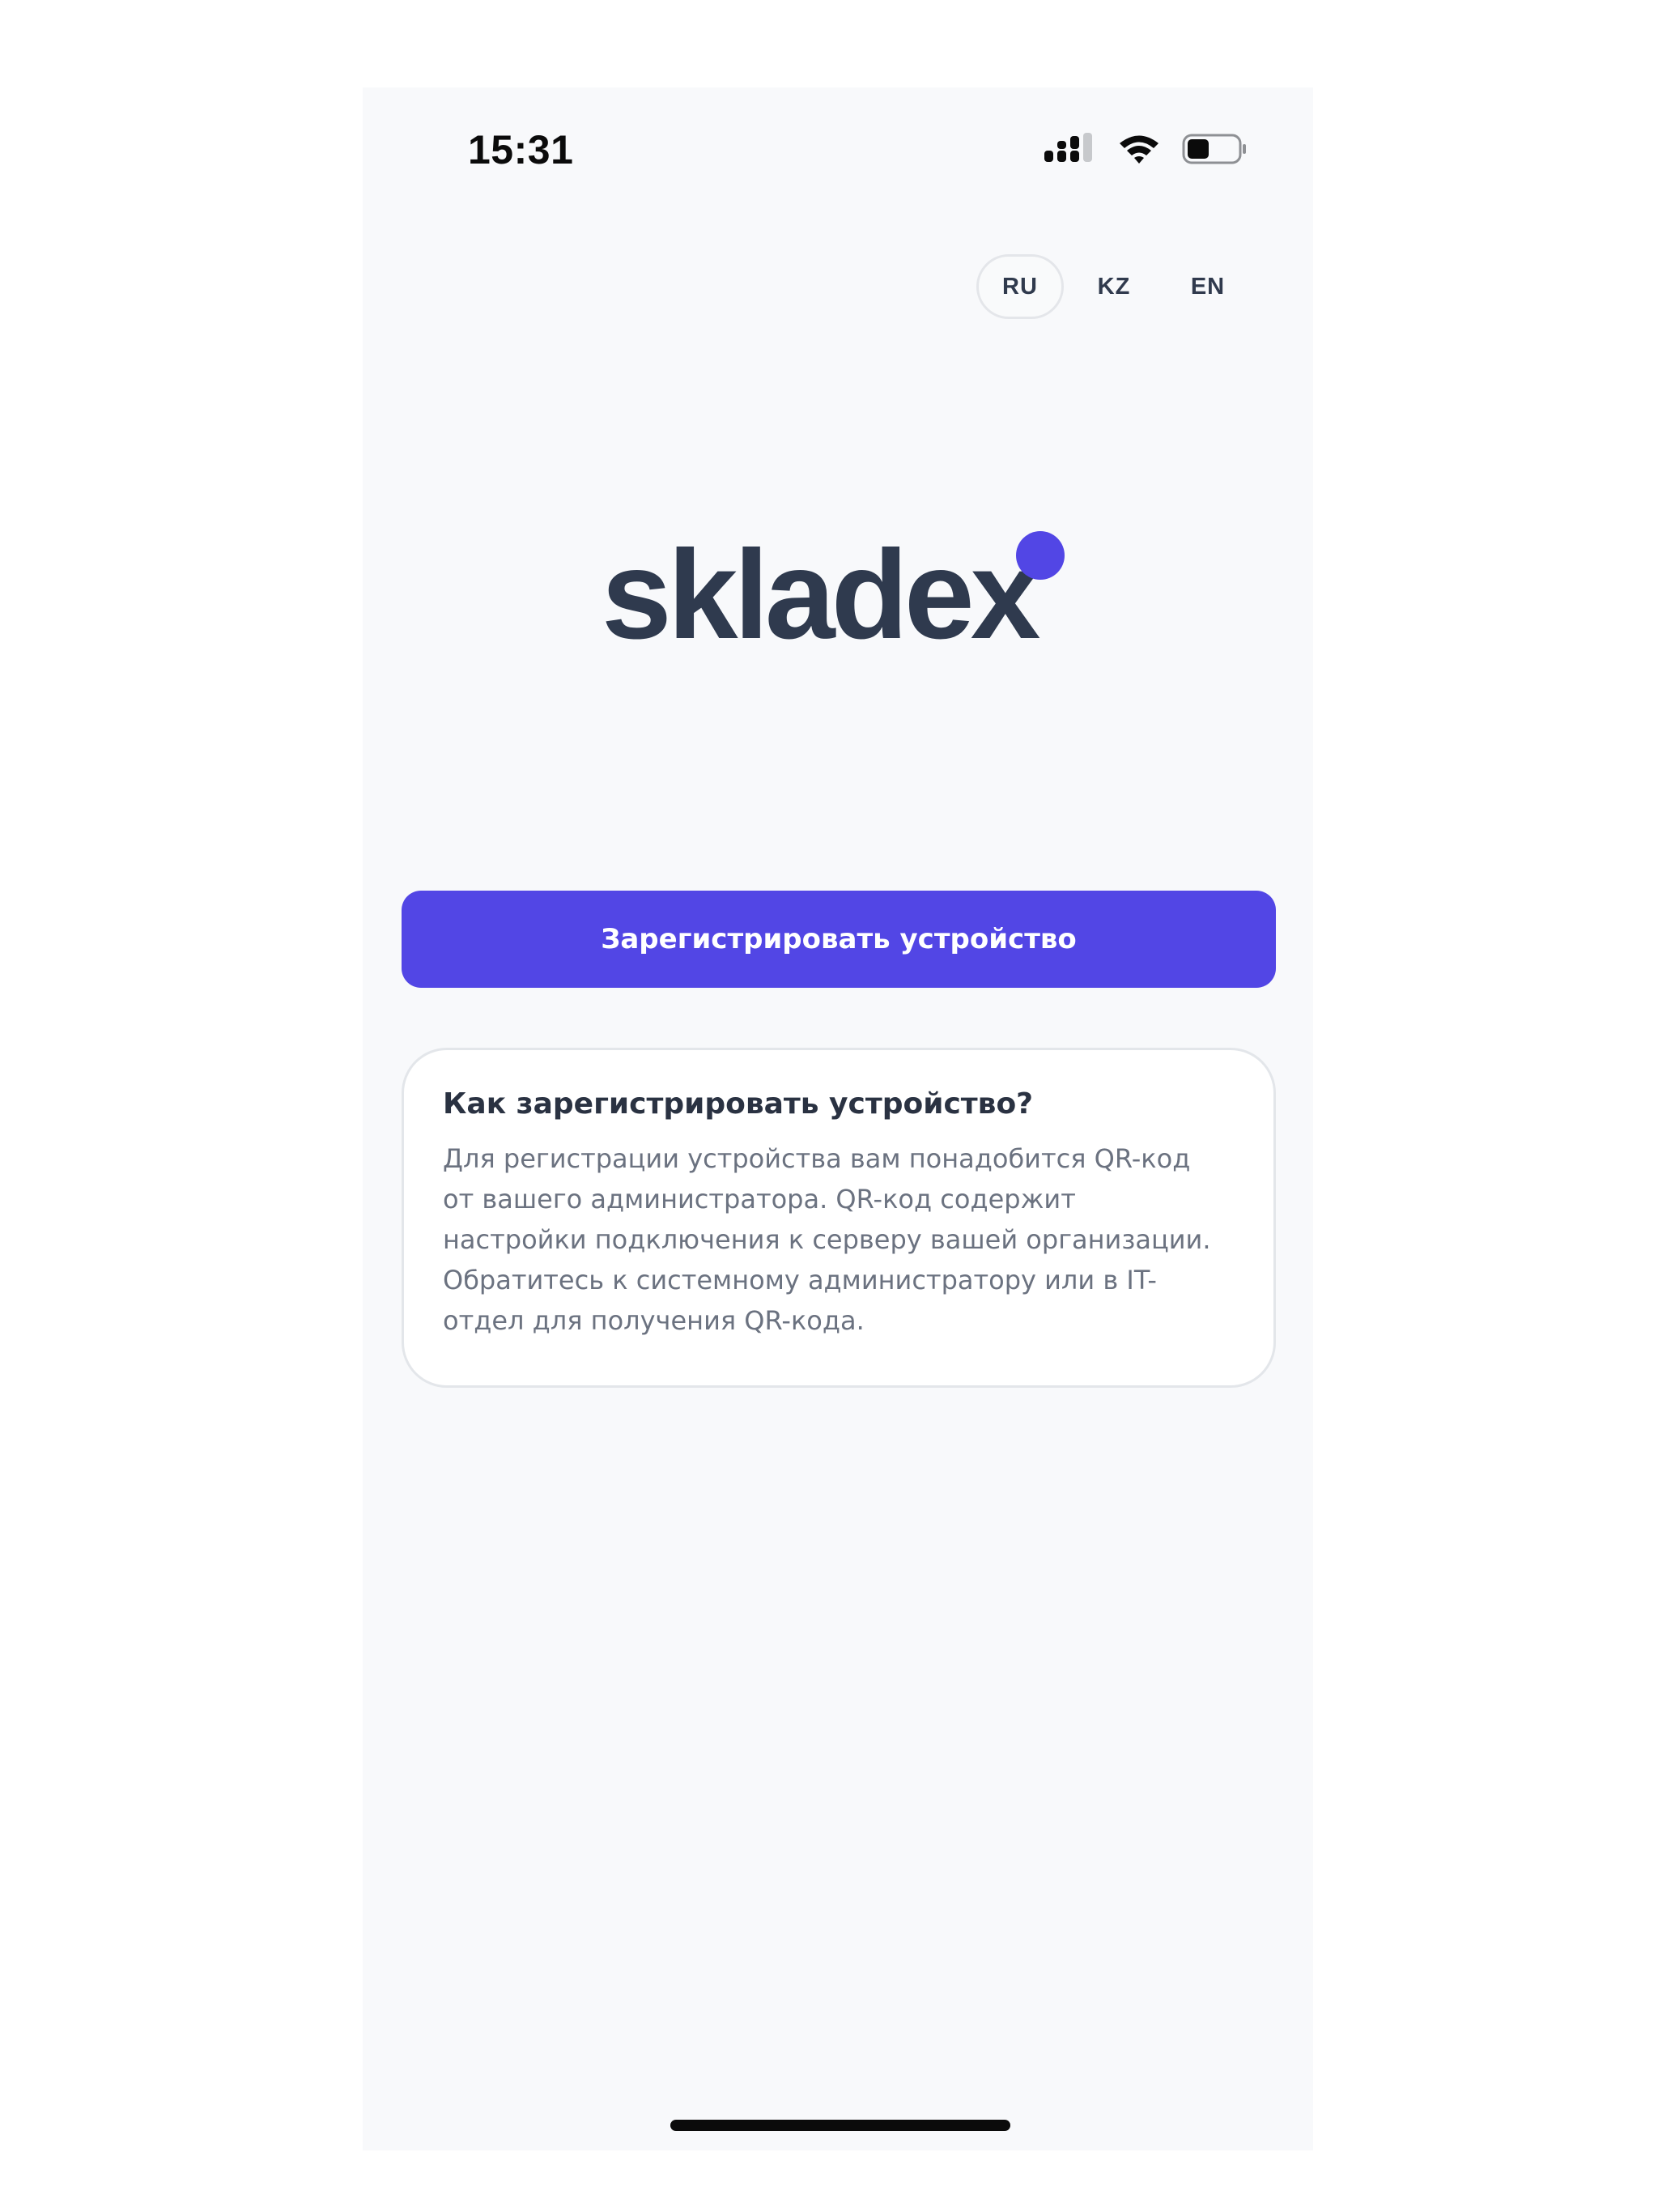 Image resolution: width=1658 pixels, height=2212 pixels. What do you see at coordinates (1070, 151) in the screenshot?
I see `cellular-signal-icon` at bounding box center [1070, 151].